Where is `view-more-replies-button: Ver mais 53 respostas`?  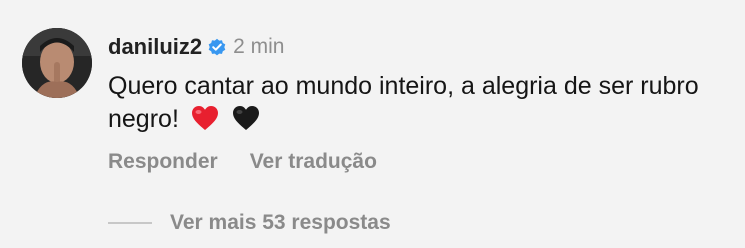
view-more-replies-button: Ver mais 53 respostas is located at coordinates (249, 223).